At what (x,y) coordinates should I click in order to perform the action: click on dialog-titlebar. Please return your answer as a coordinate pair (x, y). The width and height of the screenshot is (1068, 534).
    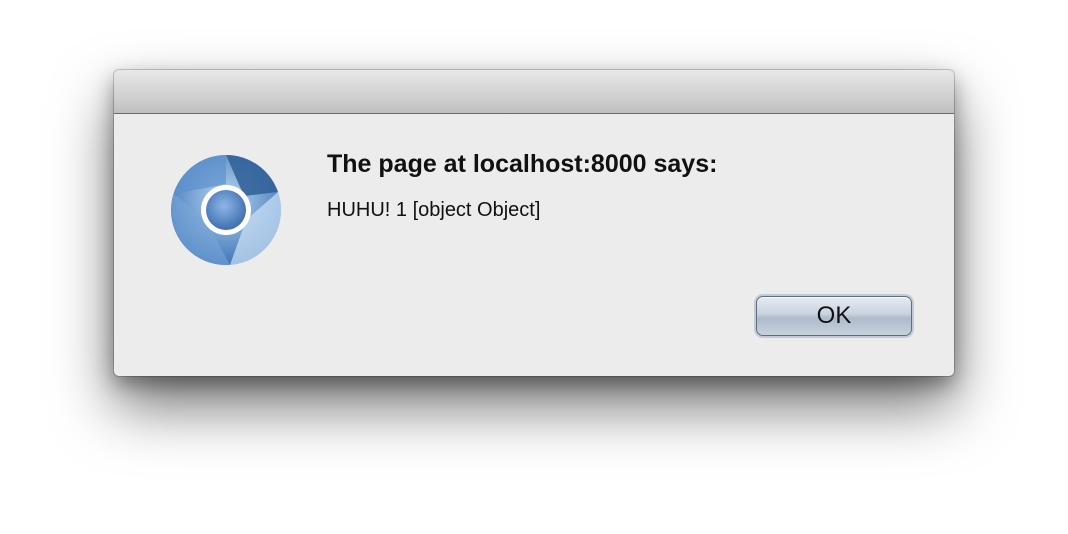
    Looking at the image, I should click on (534, 92).